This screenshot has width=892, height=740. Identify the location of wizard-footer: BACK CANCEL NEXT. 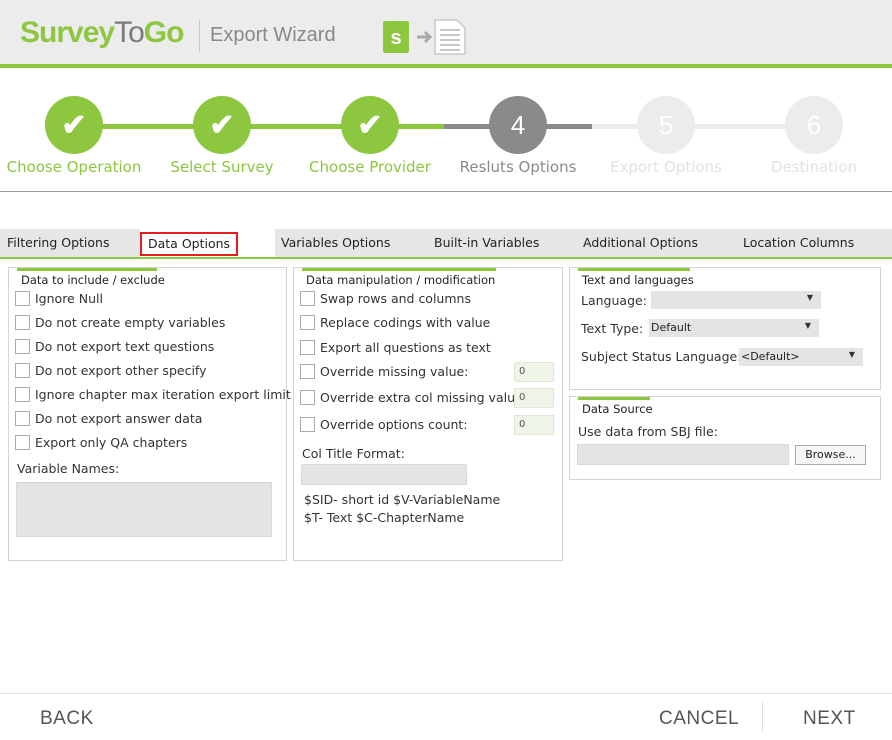
(446, 716).